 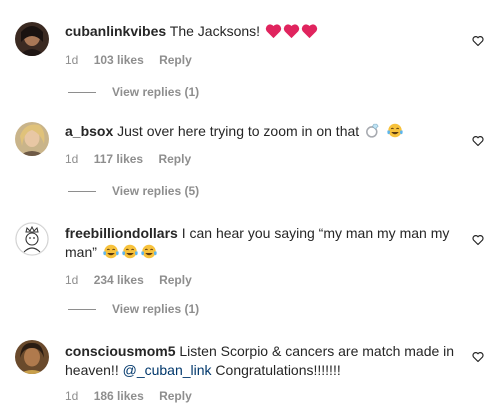 I want to click on view-replies-button: View replies (5), so click(x=132, y=191).